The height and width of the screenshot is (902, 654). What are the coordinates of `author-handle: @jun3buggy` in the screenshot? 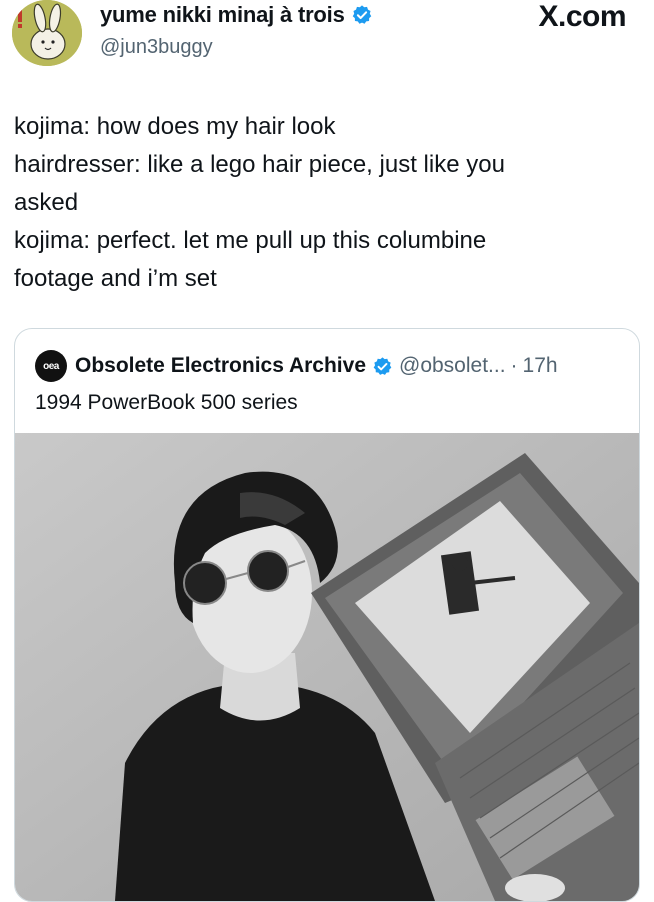 It's located at (156, 47).